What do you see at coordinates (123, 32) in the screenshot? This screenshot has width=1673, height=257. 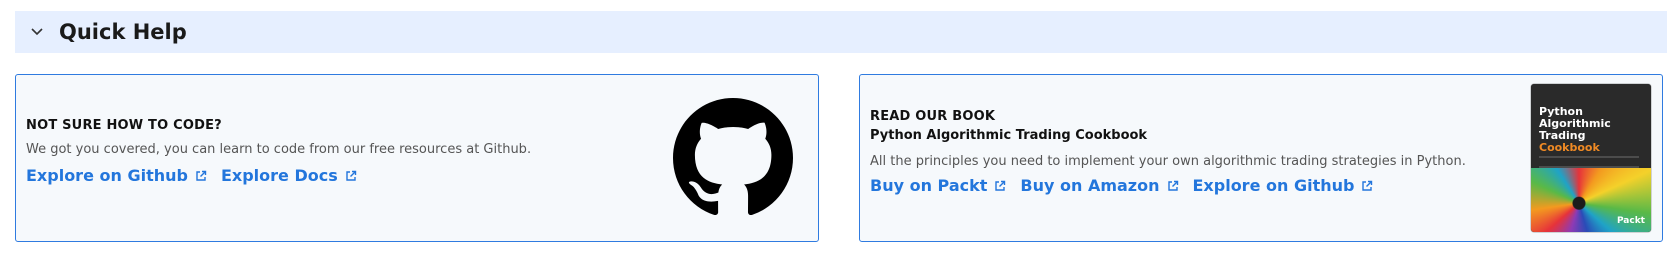 I see `section-title: Quick Help` at bounding box center [123, 32].